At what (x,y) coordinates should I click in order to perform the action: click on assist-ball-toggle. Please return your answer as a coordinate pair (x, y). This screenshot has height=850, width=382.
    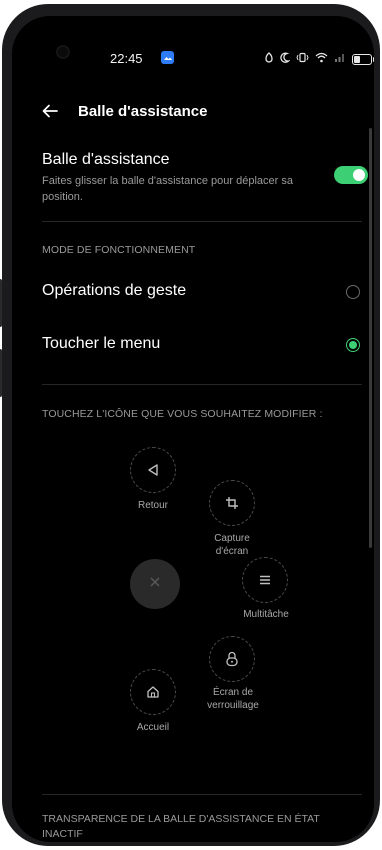
    Looking at the image, I should click on (351, 175).